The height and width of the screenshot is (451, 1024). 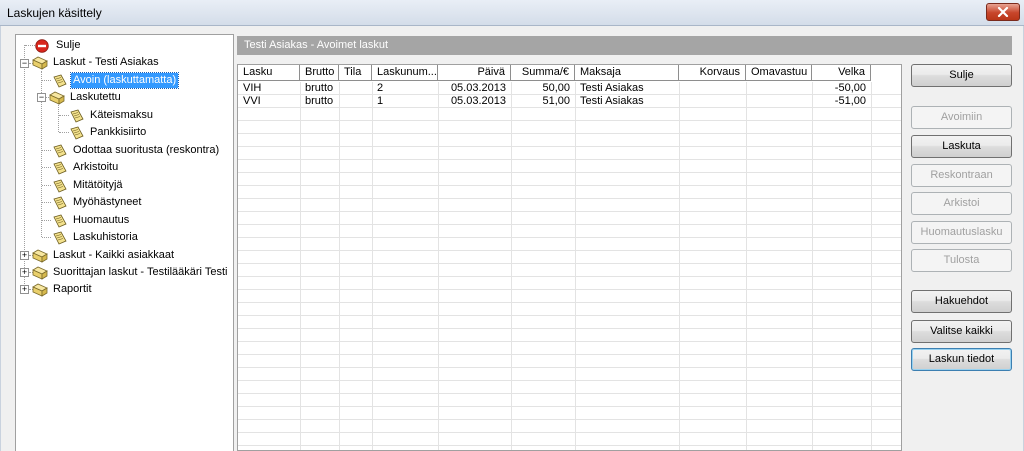 What do you see at coordinates (96, 62) in the screenshot?
I see `tree-item-laskut-testi-asiakas: Laskut - Testi Asiakas` at bounding box center [96, 62].